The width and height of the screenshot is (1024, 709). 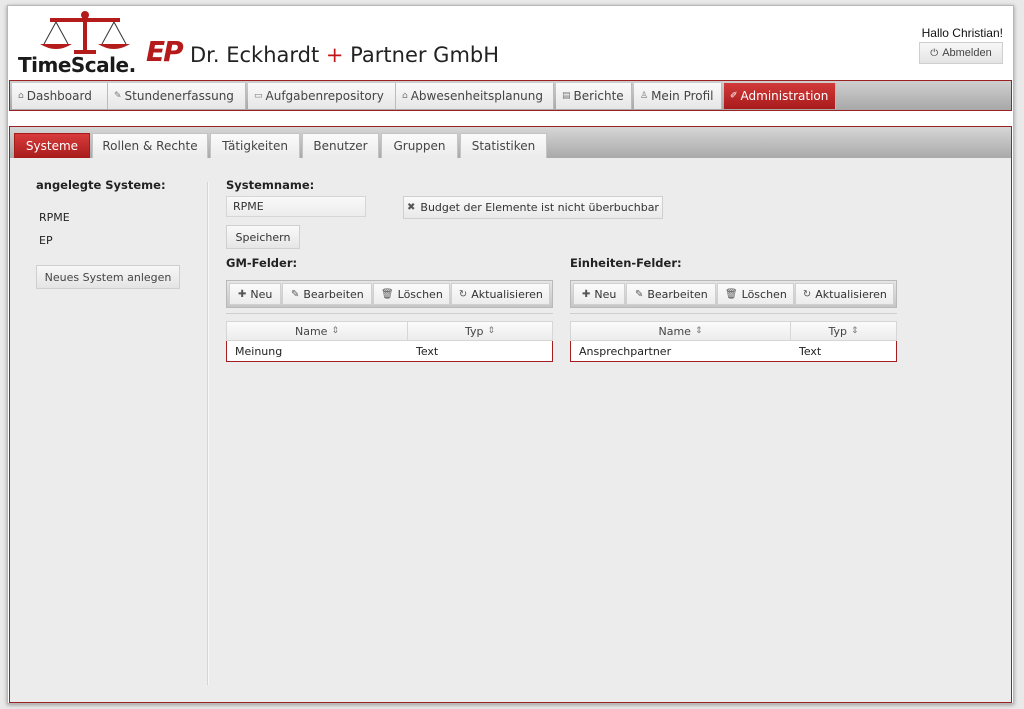 What do you see at coordinates (101, 185) in the screenshot?
I see `systems-list-title: angelegte Systeme:` at bounding box center [101, 185].